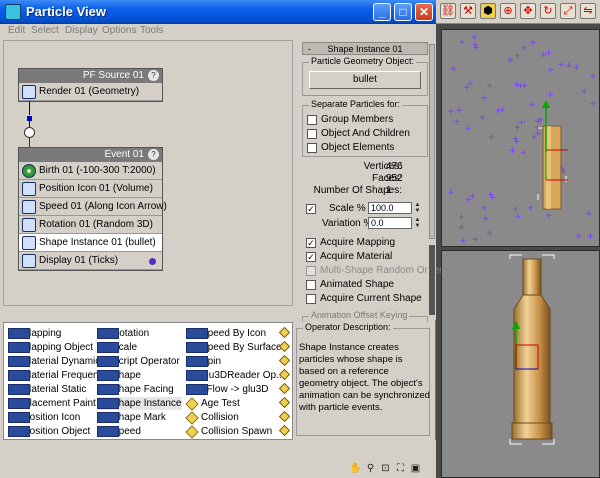 The image size is (600, 478). Describe the element at coordinates (548, 11) in the screenshot. I see `rotate-icon: ↻` at that location.